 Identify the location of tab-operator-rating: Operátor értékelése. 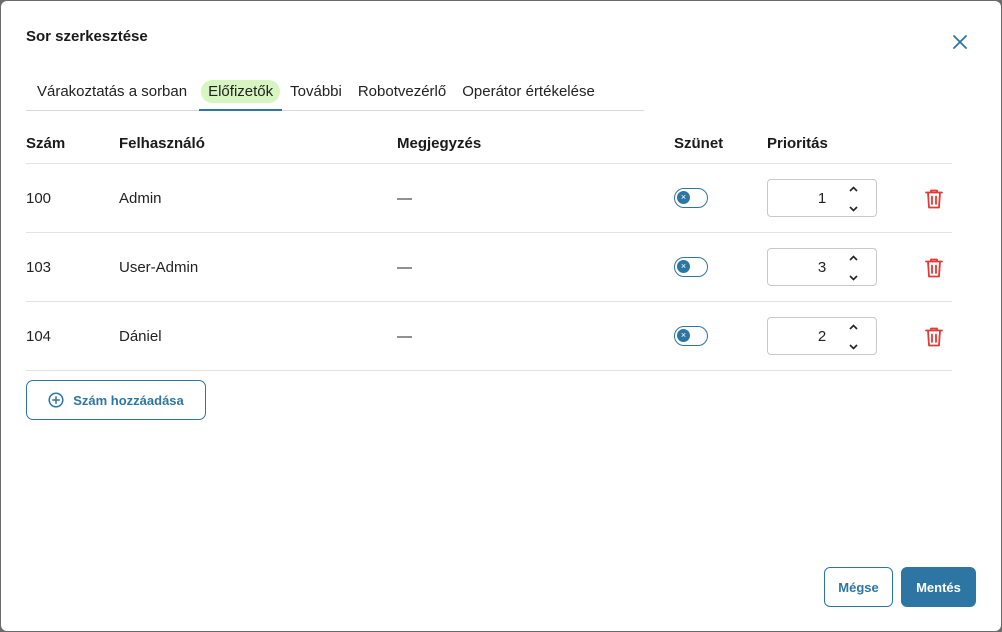
(528, 93).